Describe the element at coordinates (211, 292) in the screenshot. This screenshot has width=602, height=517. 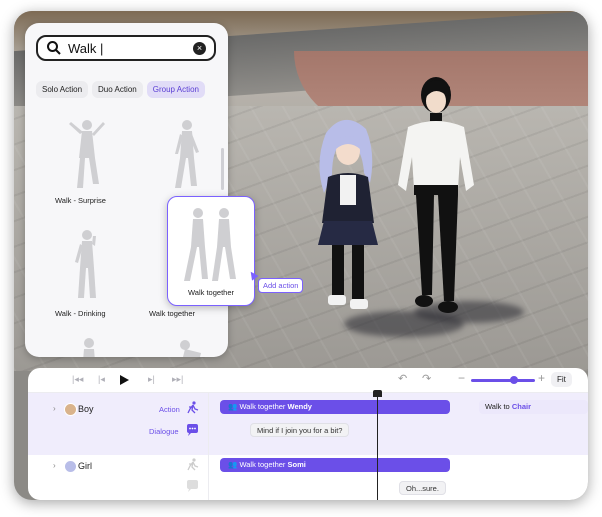
I see `drag-preview-label: Walk together` at that location.